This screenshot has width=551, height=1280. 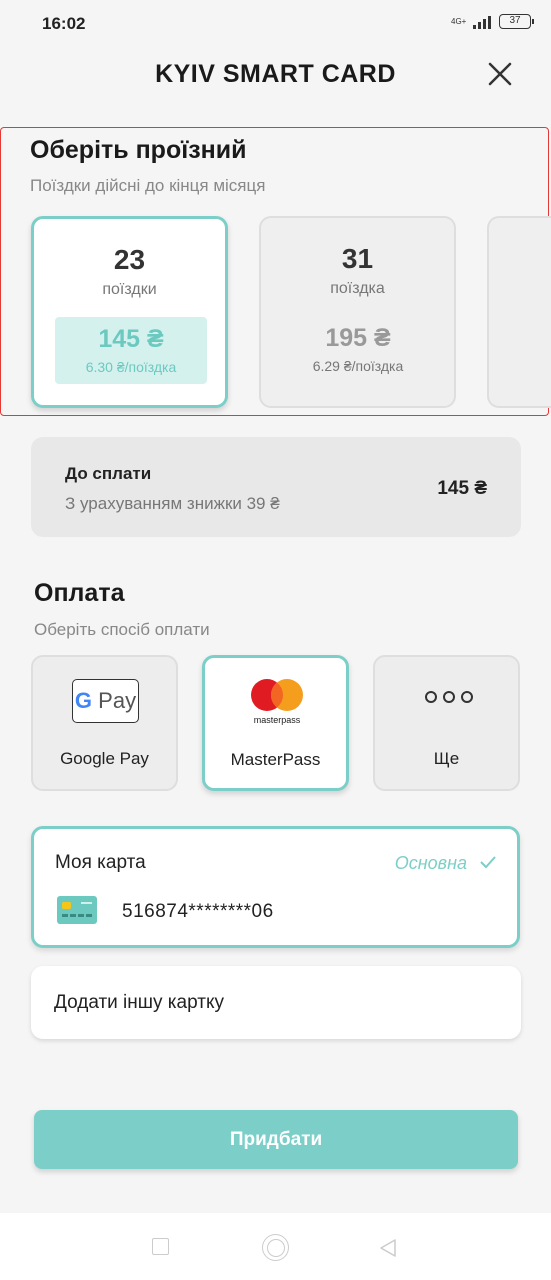 I want to click on close-button, so click(x=500, y=74).